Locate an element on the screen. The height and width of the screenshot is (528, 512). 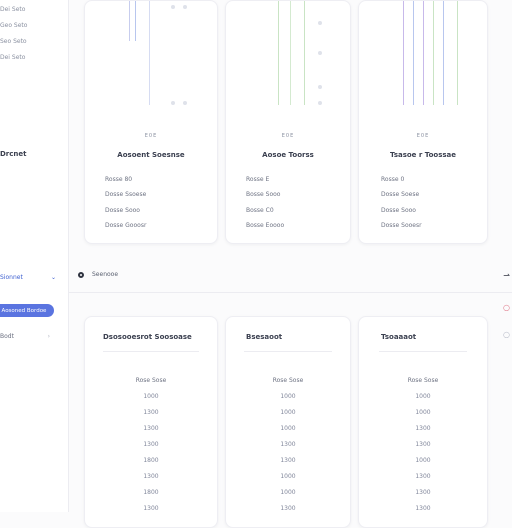
card-title: Bsesaoot is located at coordinates (264, 337).